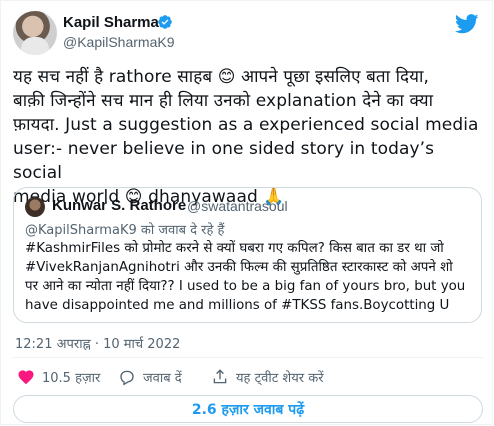  I want to click on like-button: 10.5 हज़ार, so click(58, 377).